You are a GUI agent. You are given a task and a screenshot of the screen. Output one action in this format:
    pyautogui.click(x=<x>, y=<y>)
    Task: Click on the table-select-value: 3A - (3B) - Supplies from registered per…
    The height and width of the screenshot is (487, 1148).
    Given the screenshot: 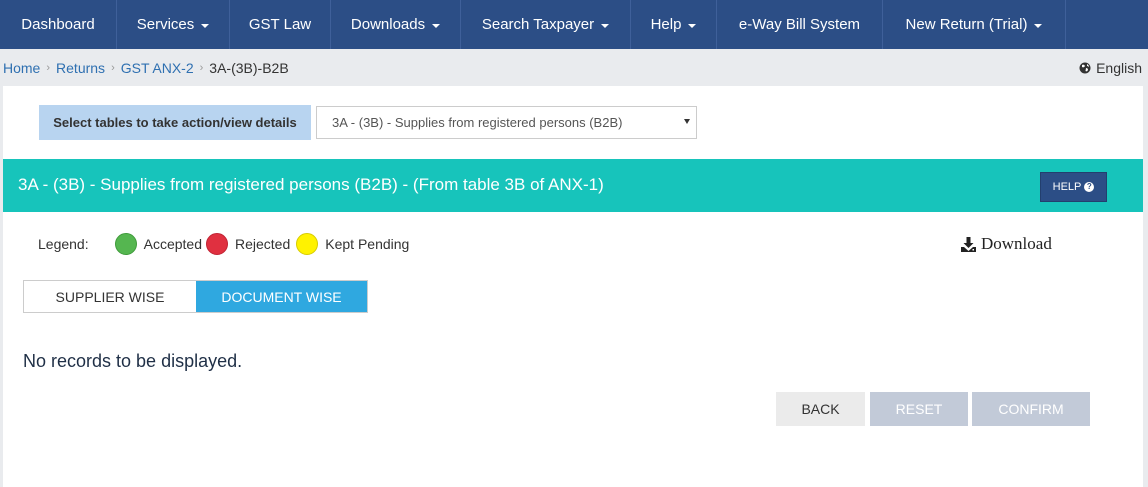 What is the action you would take?
    pyautogui.click(x=477, y=122)
    